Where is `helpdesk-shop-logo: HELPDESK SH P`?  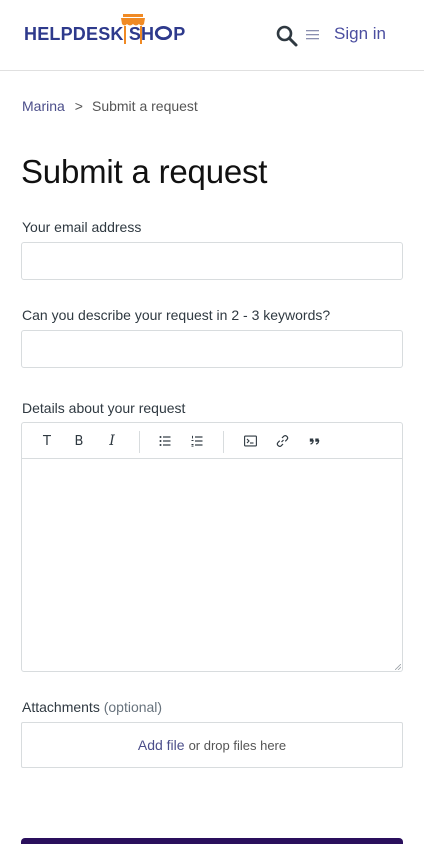
helpdesk-shop-logo: HELPDESK SH P is located at coordinates (104, 31).